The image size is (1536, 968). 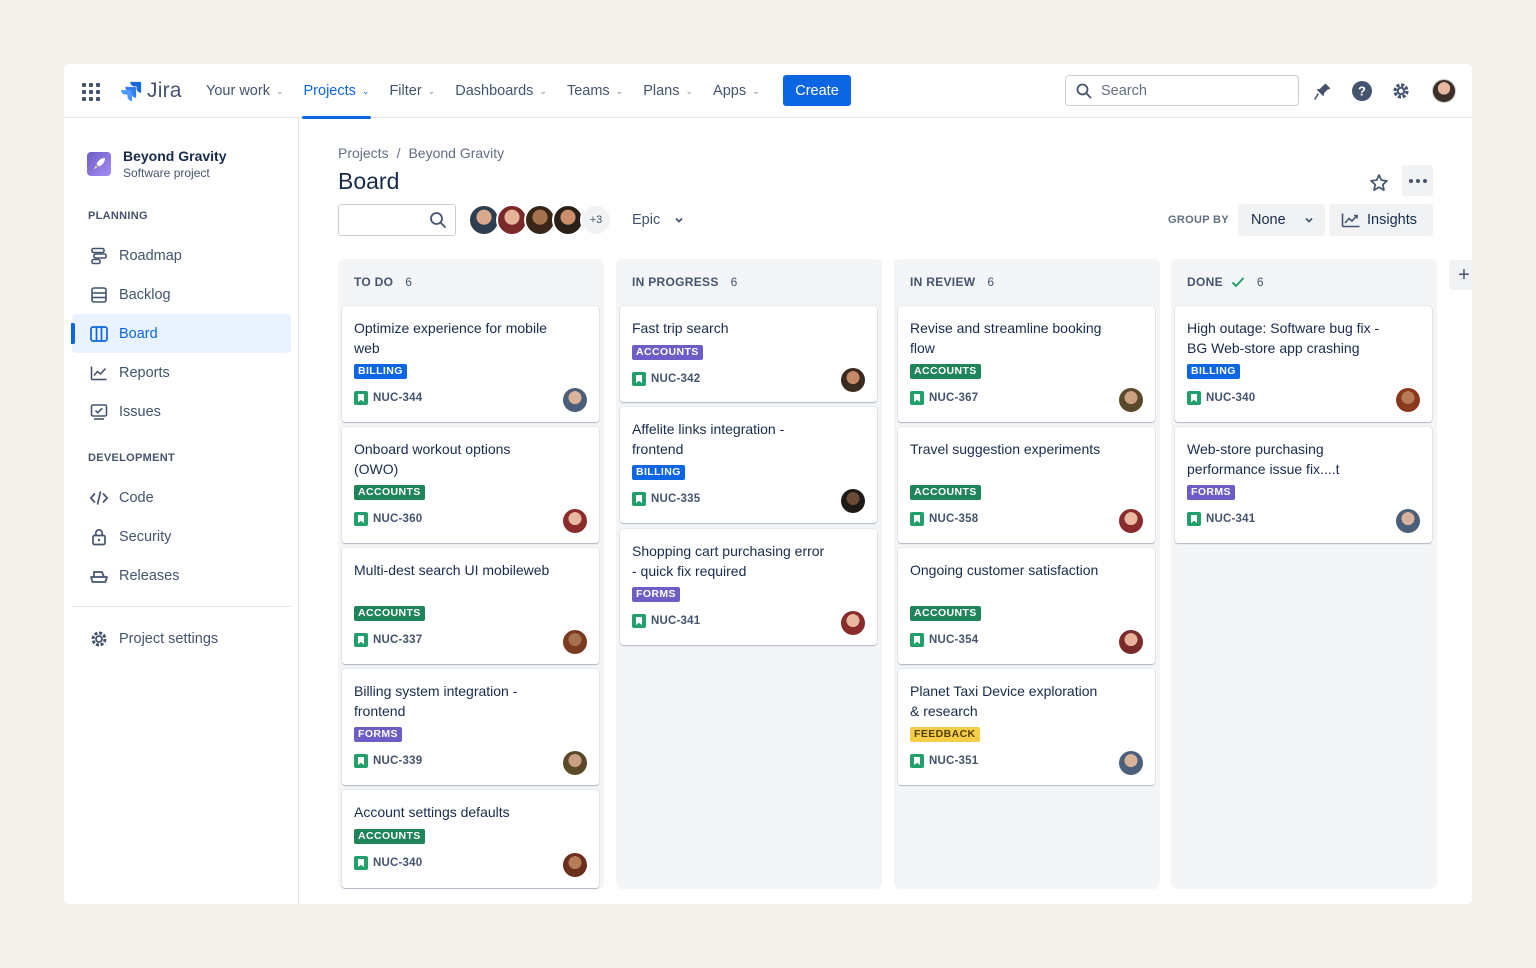 I want to click on nav-plans: Plans ⌄, so click(x=668, y=91).